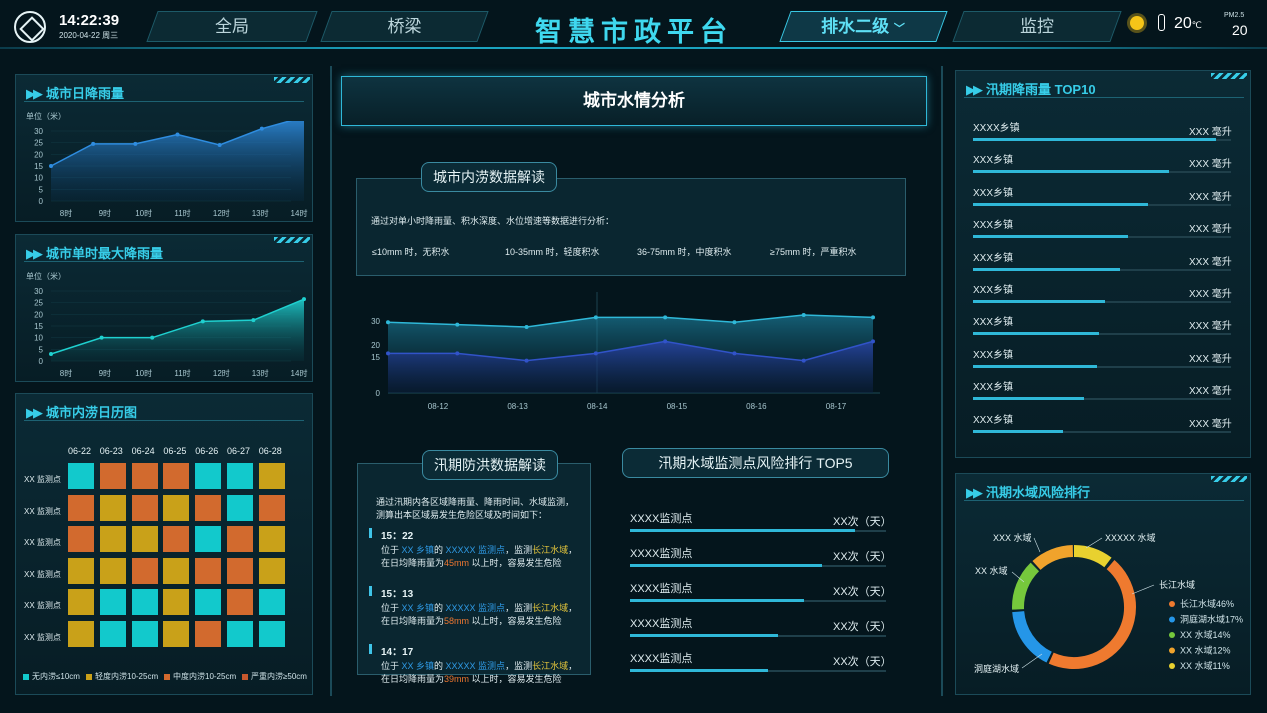 This screenshot has height=713, width=1267. I want to click on x-tick-label: 11时, so click(182, 373).